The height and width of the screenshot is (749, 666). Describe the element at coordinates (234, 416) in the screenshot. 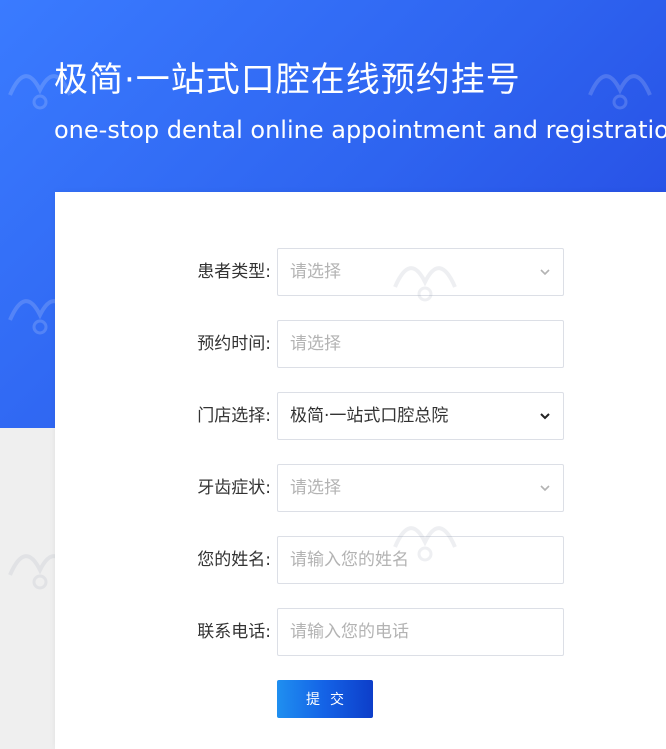

I see `store-label: 门店选择:` at that location.